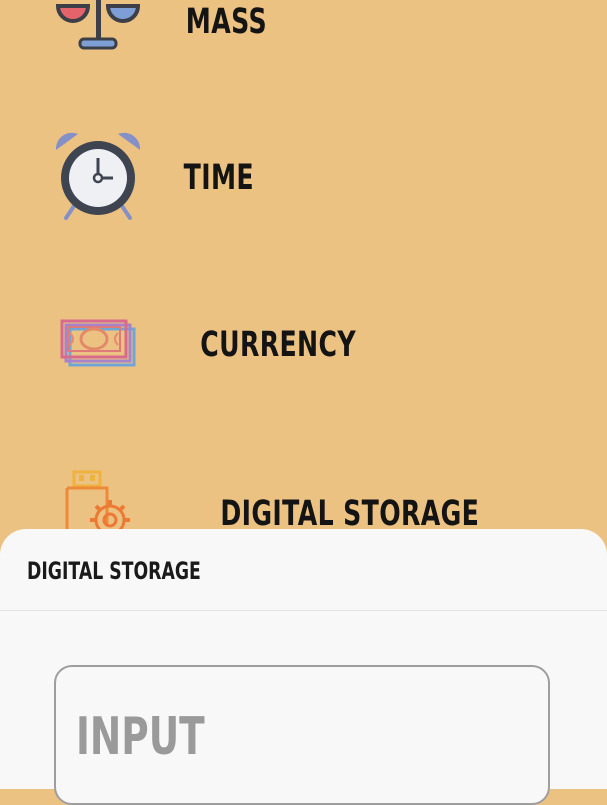 The height and width of the screenshot is (805, 607). What do you see at coordinates (303, 610) in the screenshot?
I see `divider` at bounding box center [303, 610].